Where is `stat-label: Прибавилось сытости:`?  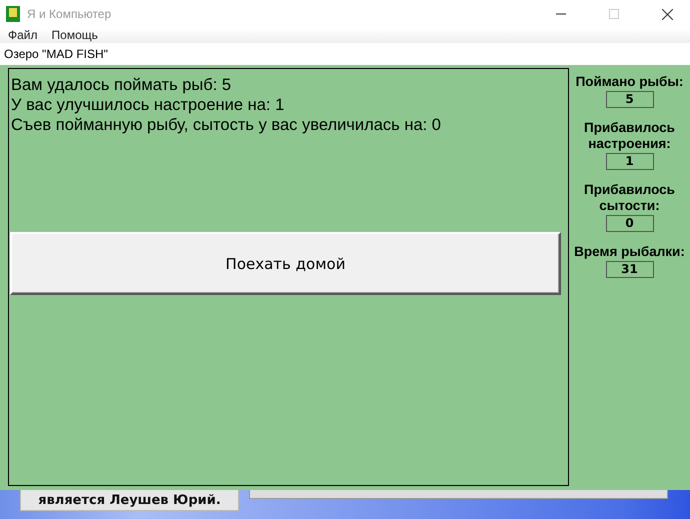
stat-label: Прибавилось сытости: is located at coordinates (629, 198).